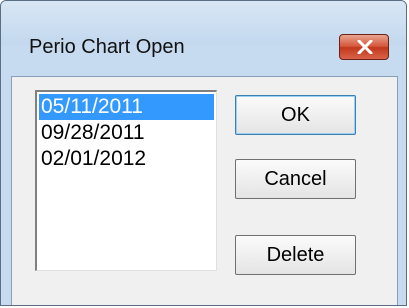  Describe the element at coordinates (295, 255) in the screenshot. I see `delete-button: Delete` at that location.